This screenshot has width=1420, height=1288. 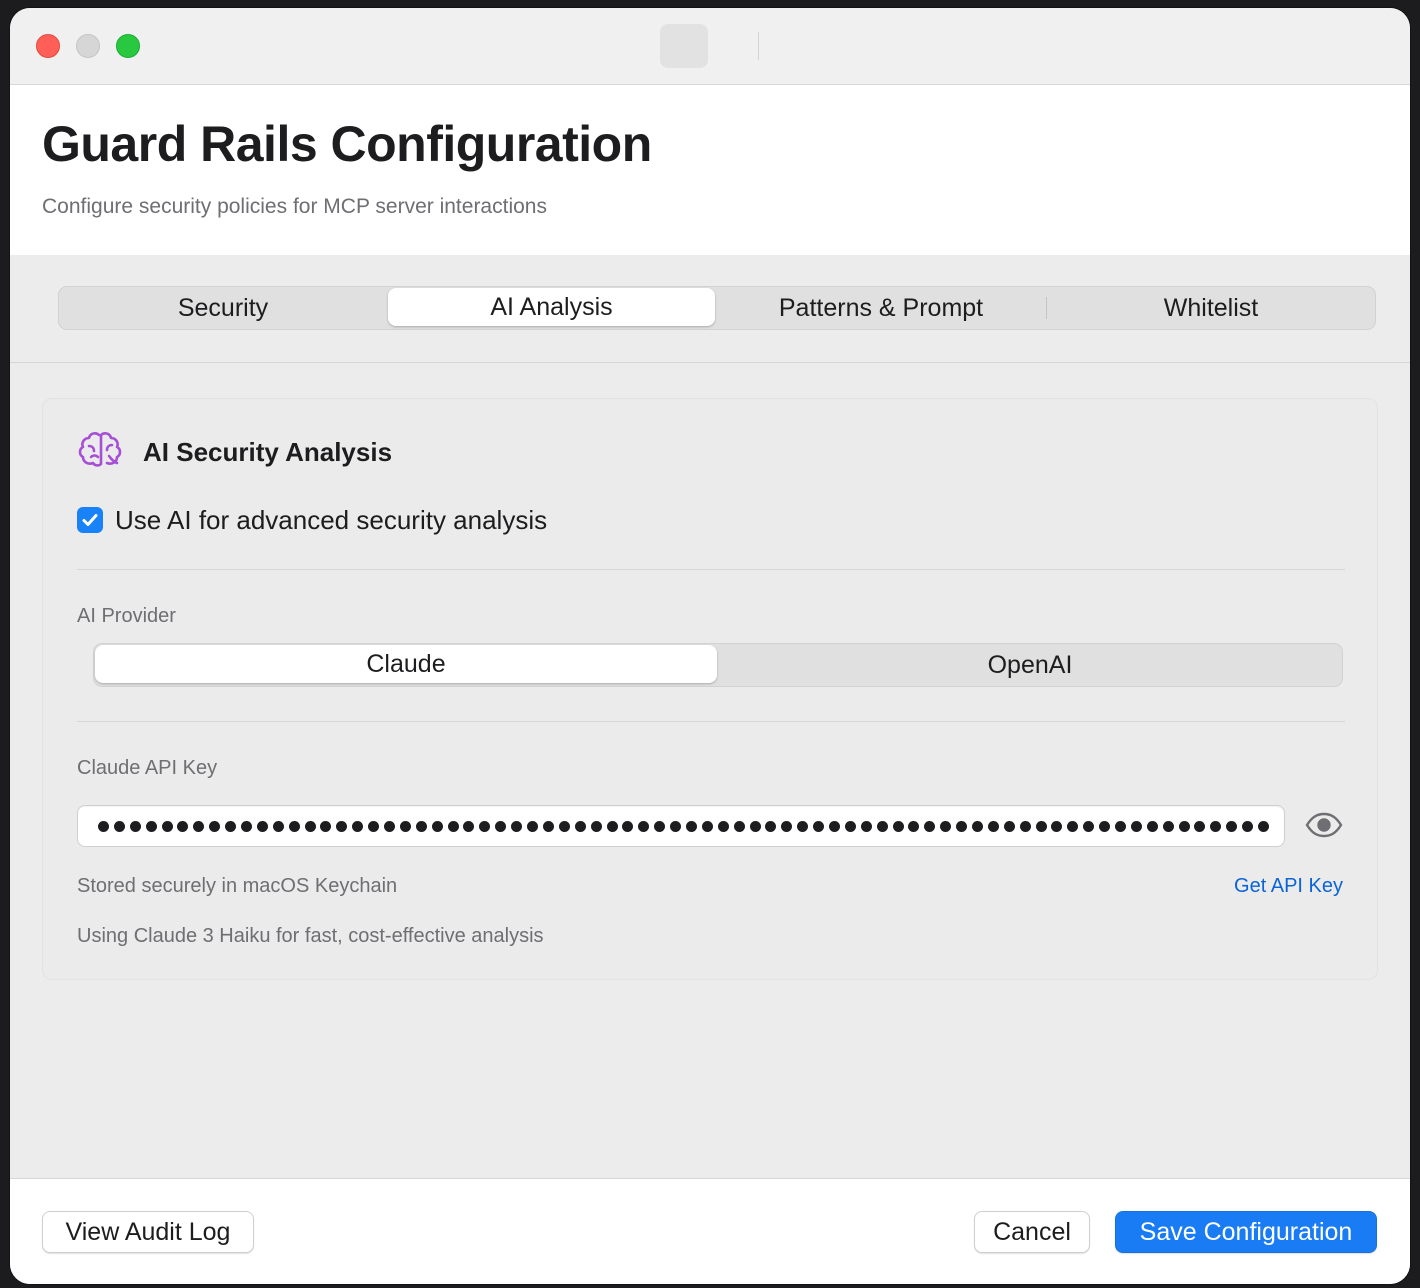 I want to click on api-key-label: Claude API Key, so click(x=147, y=768).